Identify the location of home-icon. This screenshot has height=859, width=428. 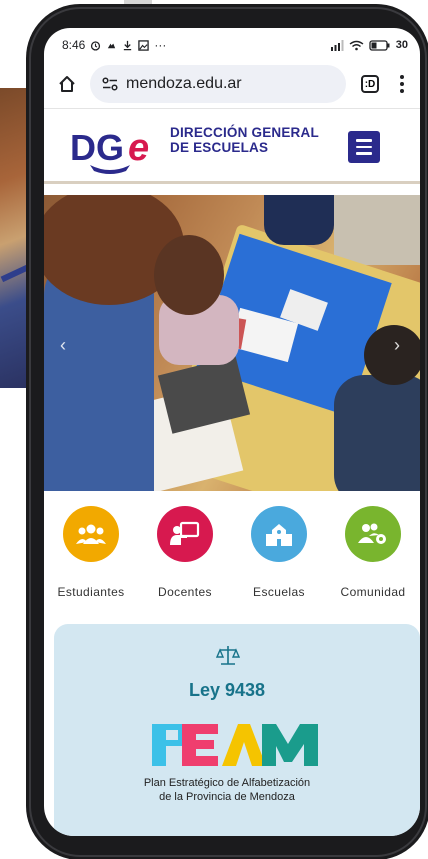
(67, 84).